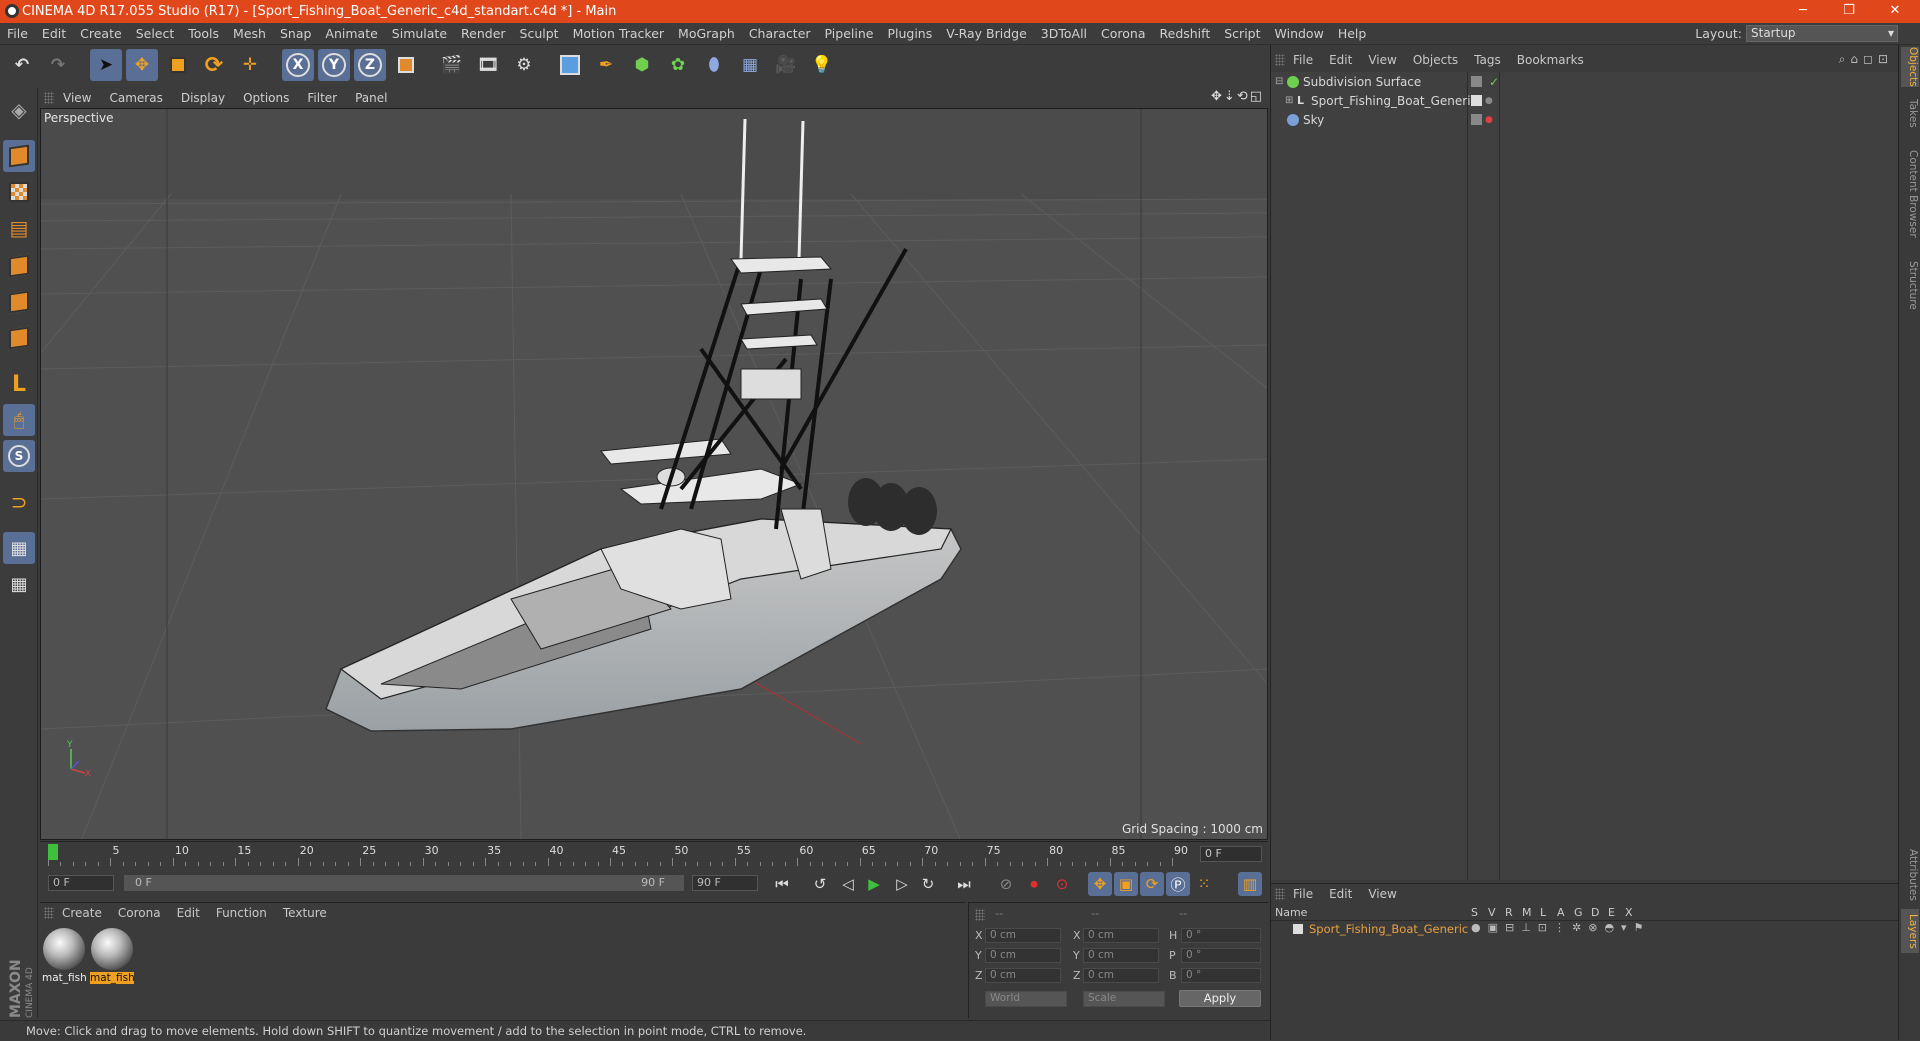 The width and height of the screenshot is (1920, 1041). What do you see at coordinates (570, 65) in the screenshot?
I see `cube-object-button` at bounding box center [570, 65].